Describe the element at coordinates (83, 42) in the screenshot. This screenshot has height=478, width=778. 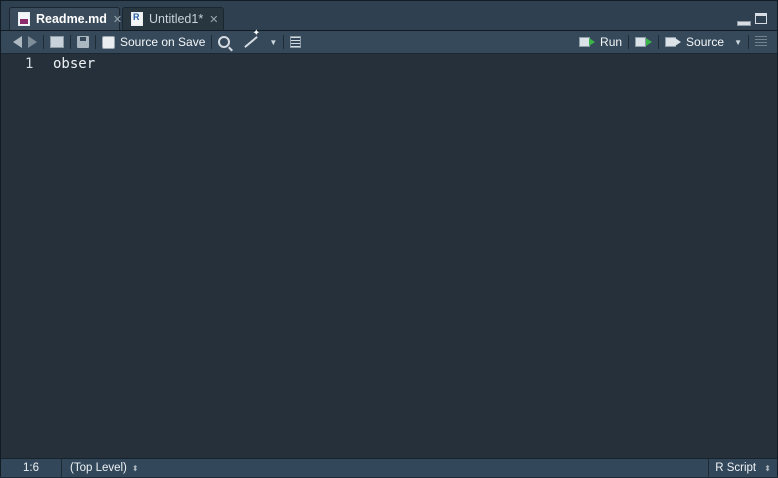
I see `save-icon` at that location.